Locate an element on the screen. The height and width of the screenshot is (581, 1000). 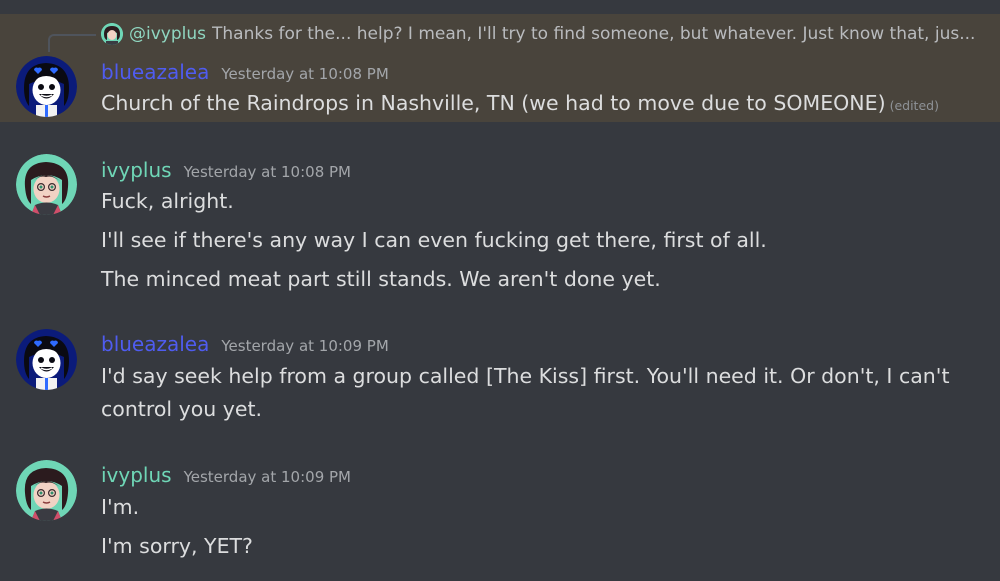
edited-label: (edited) is located at coordinates (914, 105).